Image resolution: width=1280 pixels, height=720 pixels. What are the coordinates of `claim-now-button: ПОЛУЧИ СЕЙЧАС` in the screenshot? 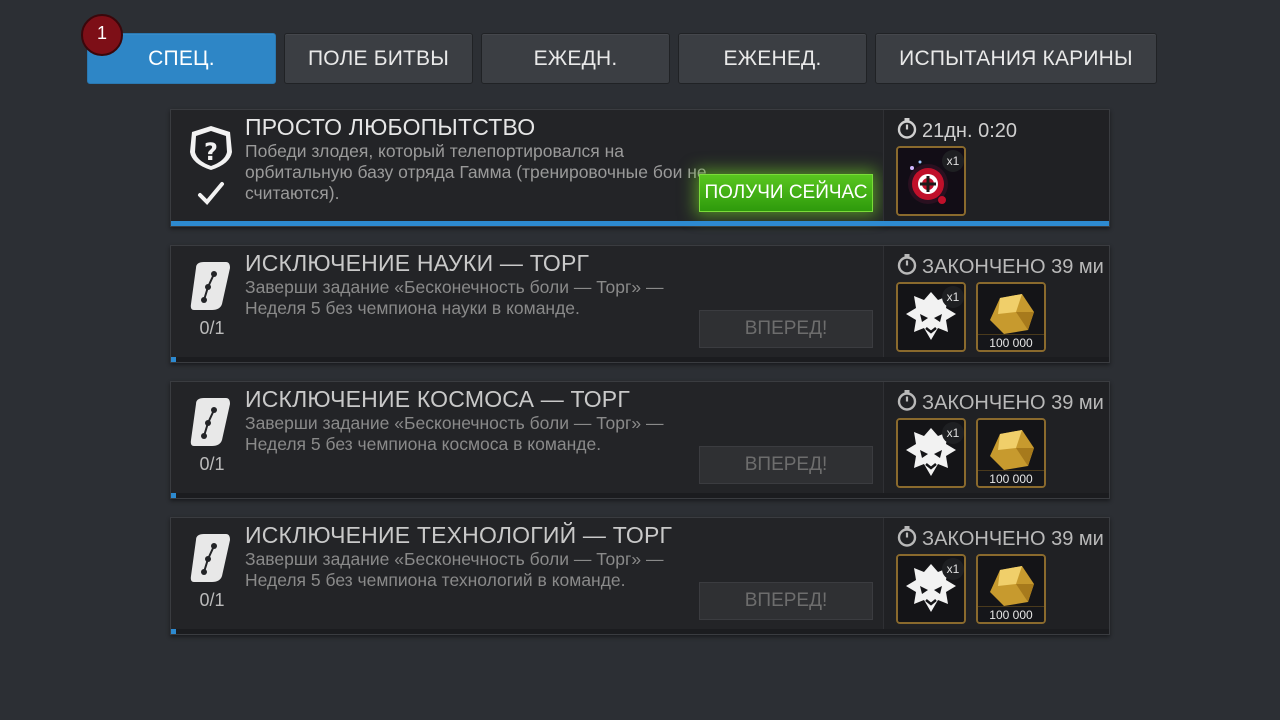 It's located at (786, 193).